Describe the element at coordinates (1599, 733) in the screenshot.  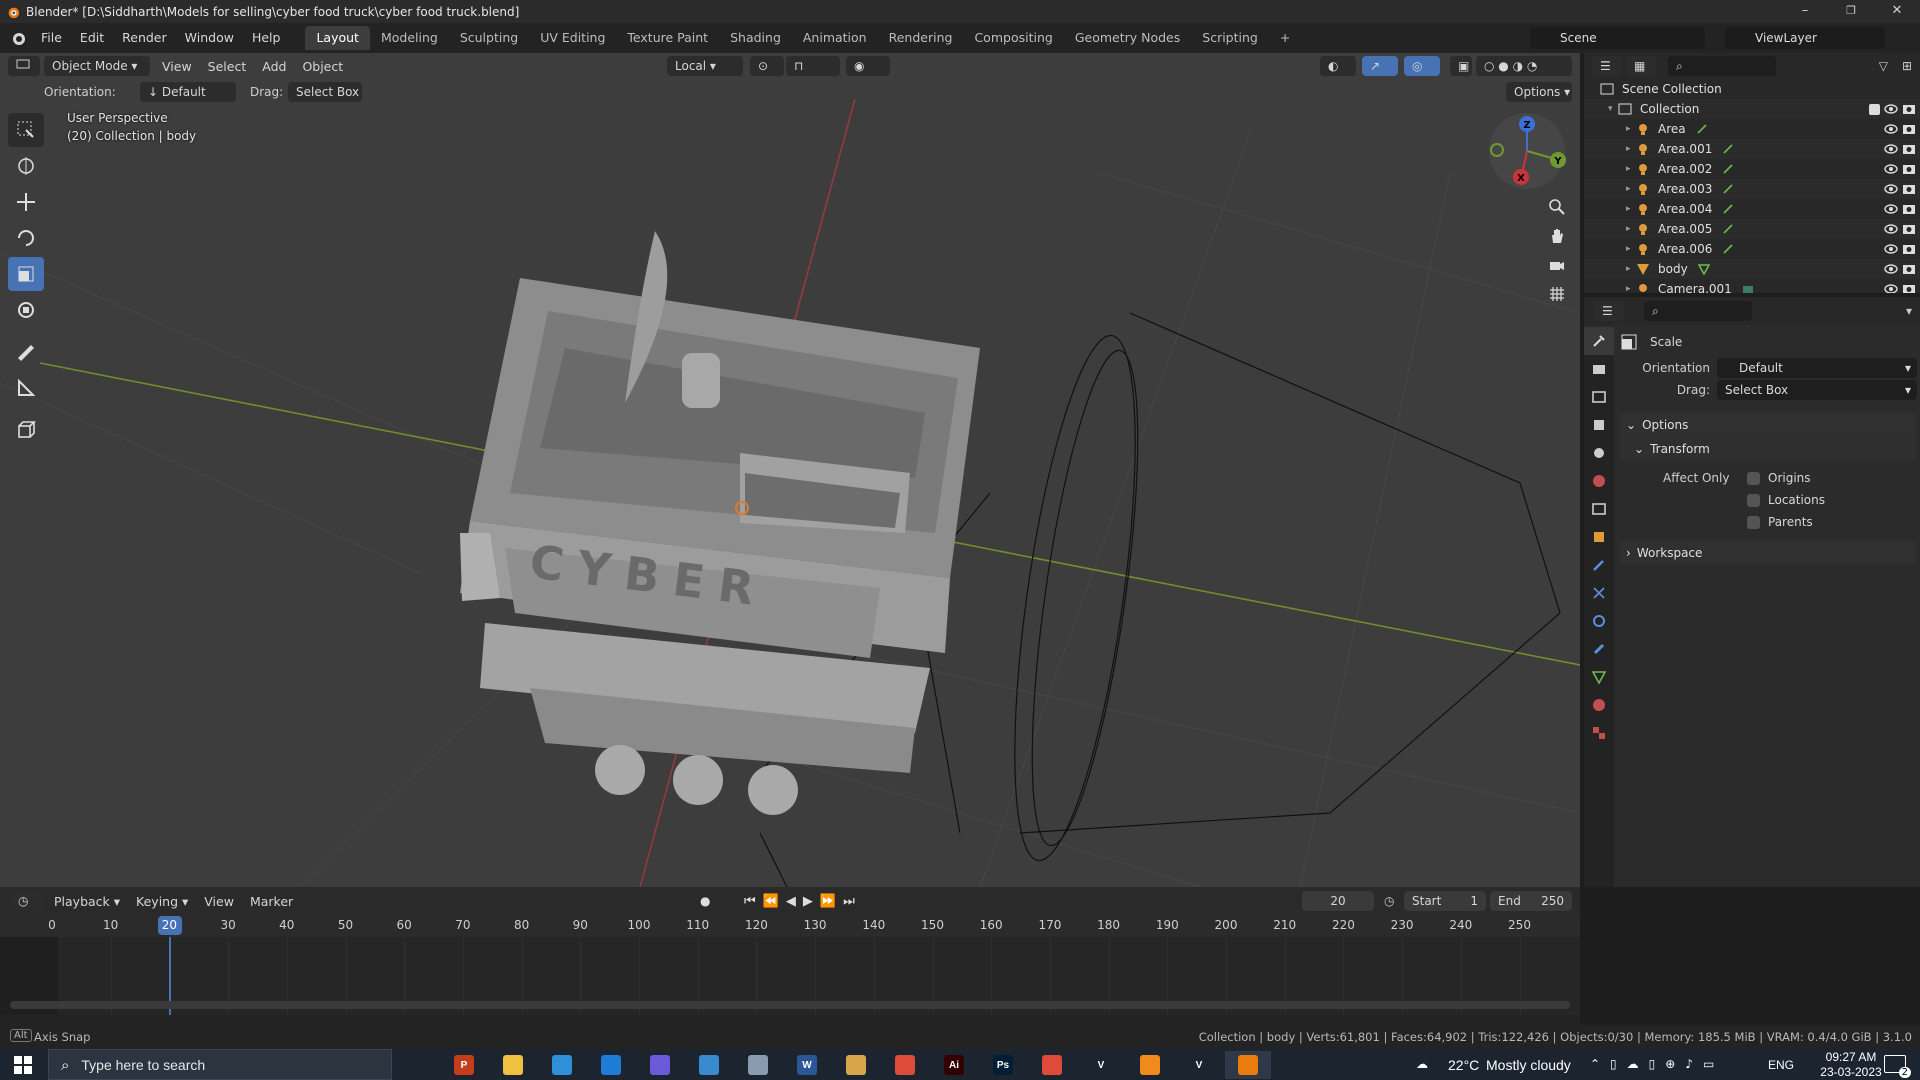
I see `texture-tab` at that location.